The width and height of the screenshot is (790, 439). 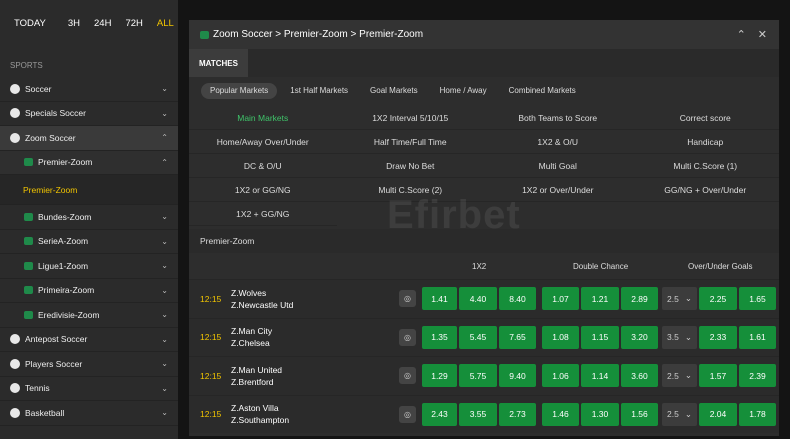 What do you see at coordinates (30, 23) in the screenshot?
I see `filter-today: TODAY` at bounding box center [30, 23].